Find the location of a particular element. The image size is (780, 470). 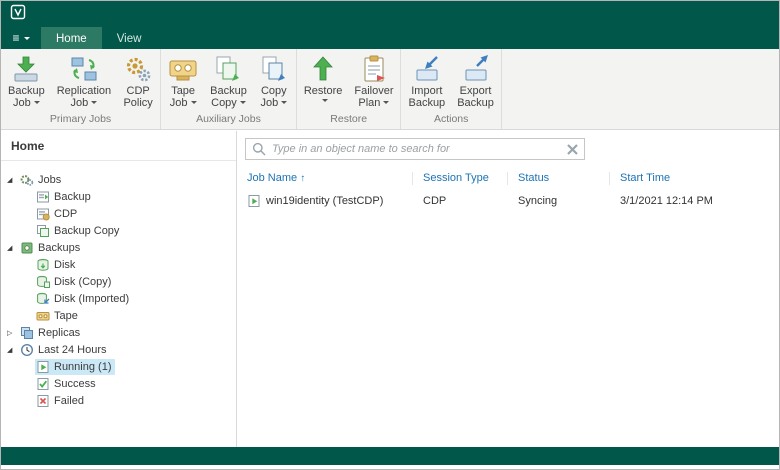

tree-item-label: Jobs is located at coordinates (50, 179).